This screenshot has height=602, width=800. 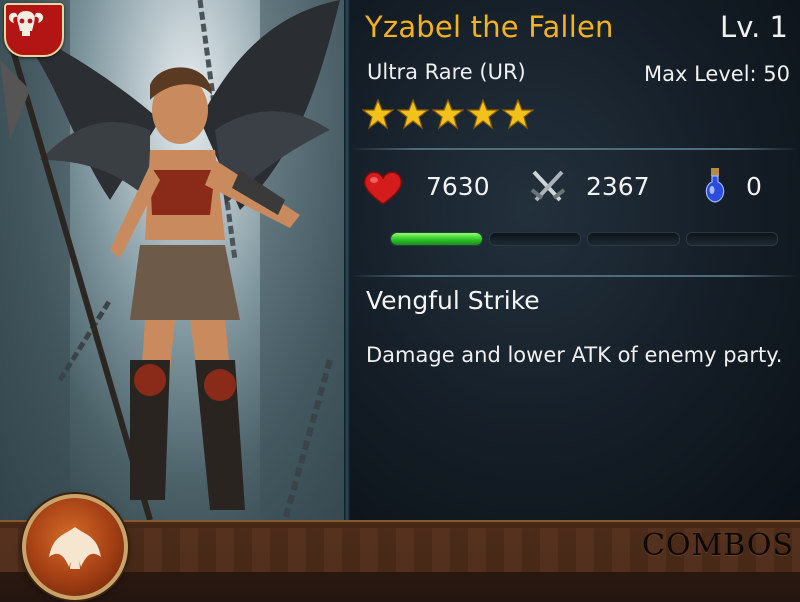 I want to click on rarity-stars, so click(x=448, y=114).